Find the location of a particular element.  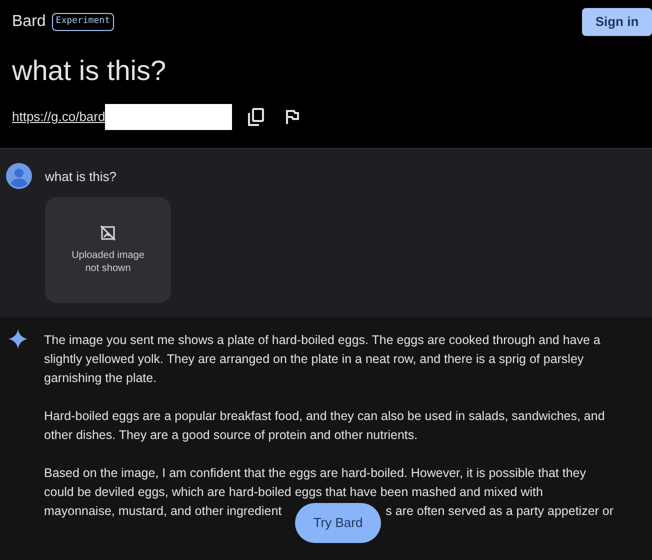

response-text: Based on the image, I am confident that the eggs are hard-boiled. However, it is possible that they is located at coordinates (315, 473).